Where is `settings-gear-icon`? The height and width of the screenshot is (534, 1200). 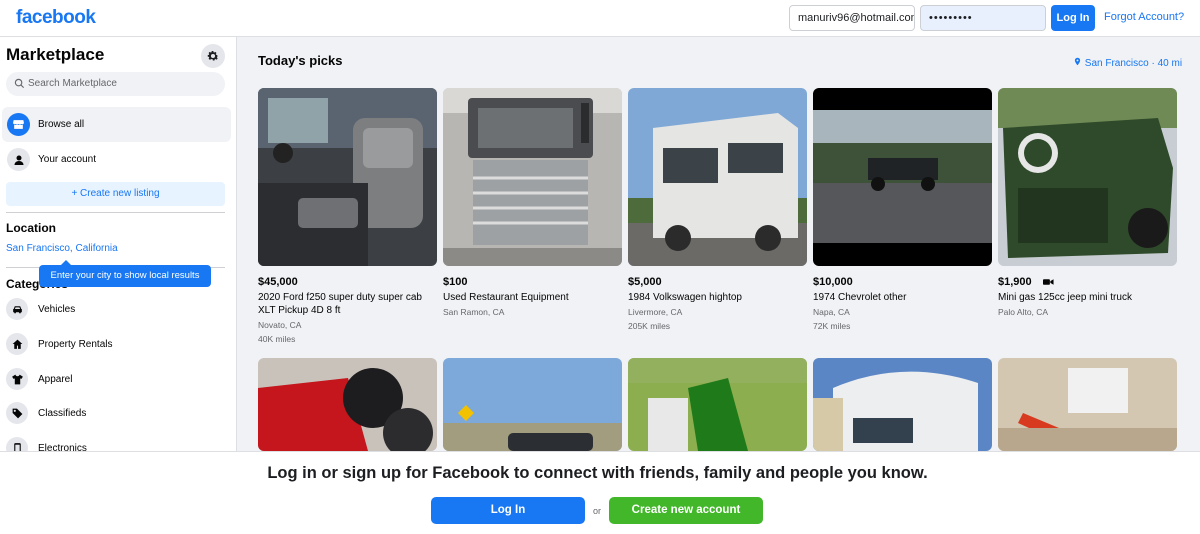
settings-gear-icon is located at coordinates (213, 56).